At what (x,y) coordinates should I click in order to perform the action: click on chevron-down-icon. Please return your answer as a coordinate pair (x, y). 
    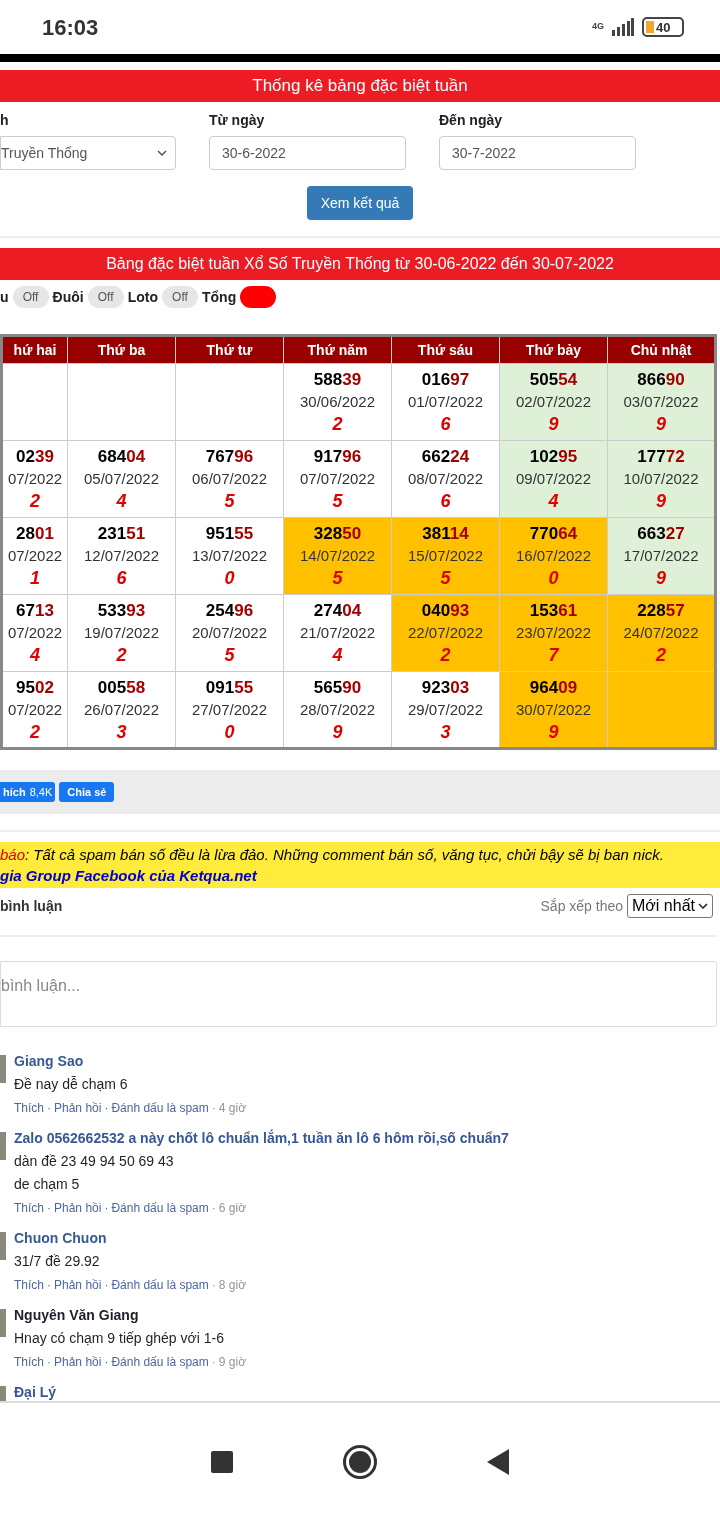
    Looking at the image, I should click on (162, 153).